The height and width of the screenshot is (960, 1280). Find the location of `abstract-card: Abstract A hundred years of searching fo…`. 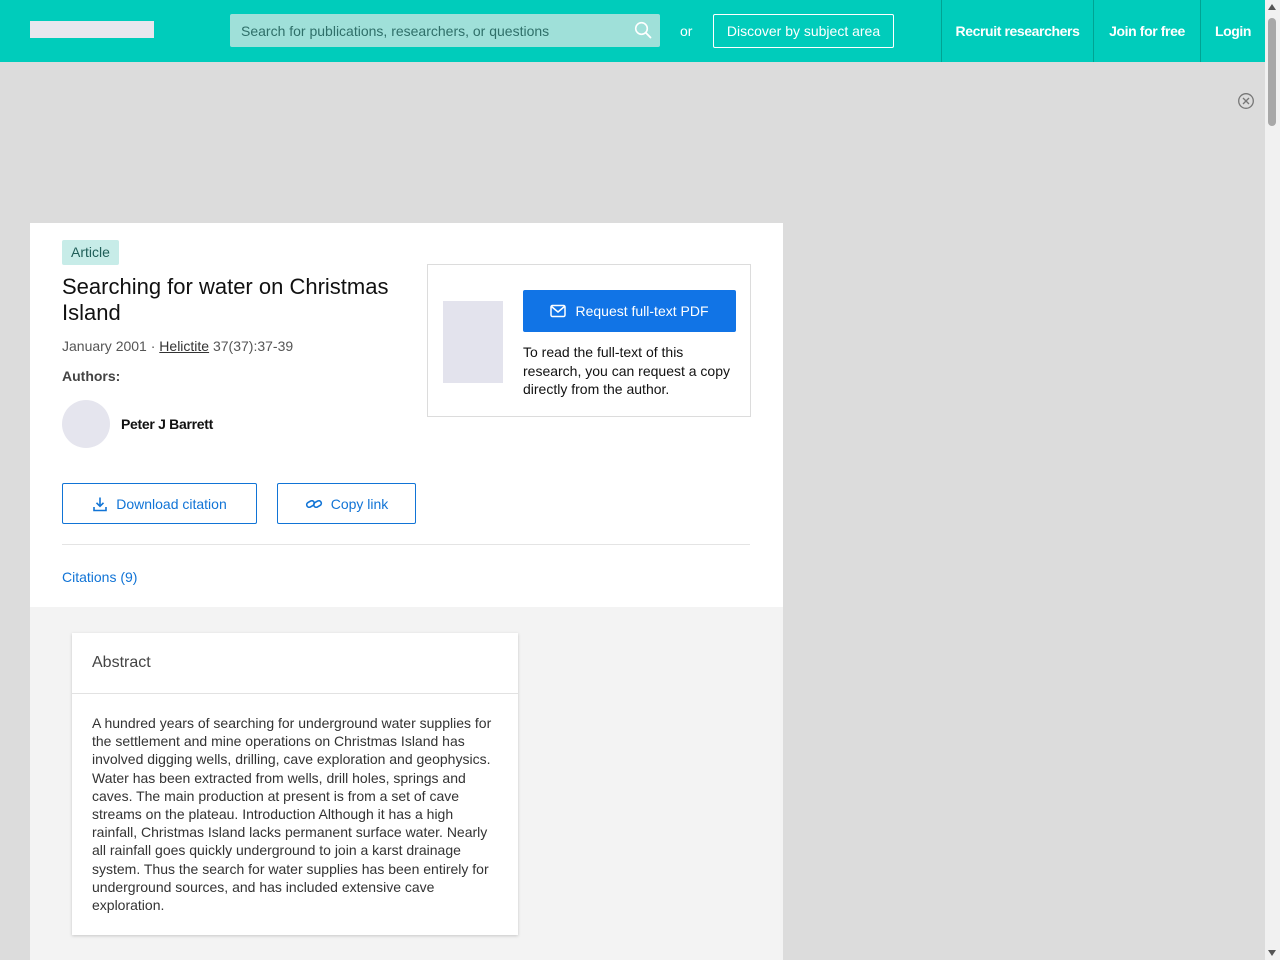

abstract-card: Abstract A hundred years of searching fo… is located at coordinates (295, 784).